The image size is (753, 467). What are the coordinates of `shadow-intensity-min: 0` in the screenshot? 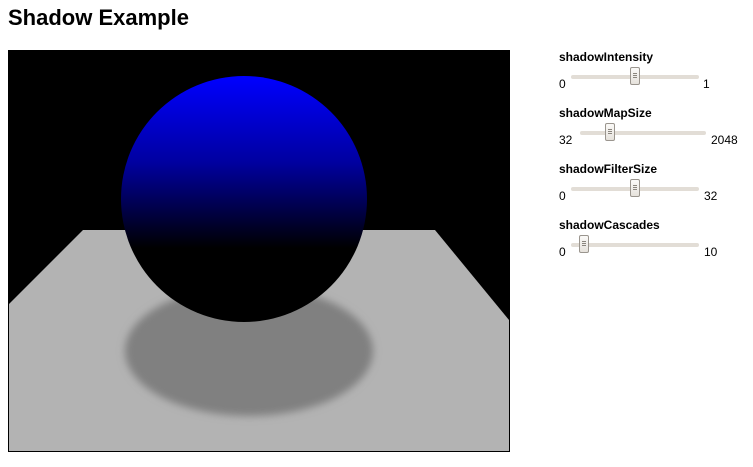 It's located at (562, 84).